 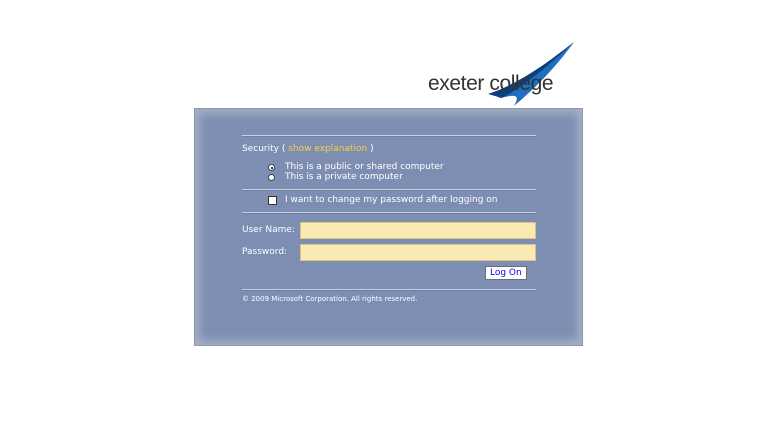 What do you see at coordinates (271, 167) in the screenshot?
I see `public-computer-radio` at bounding box center [271, 167].